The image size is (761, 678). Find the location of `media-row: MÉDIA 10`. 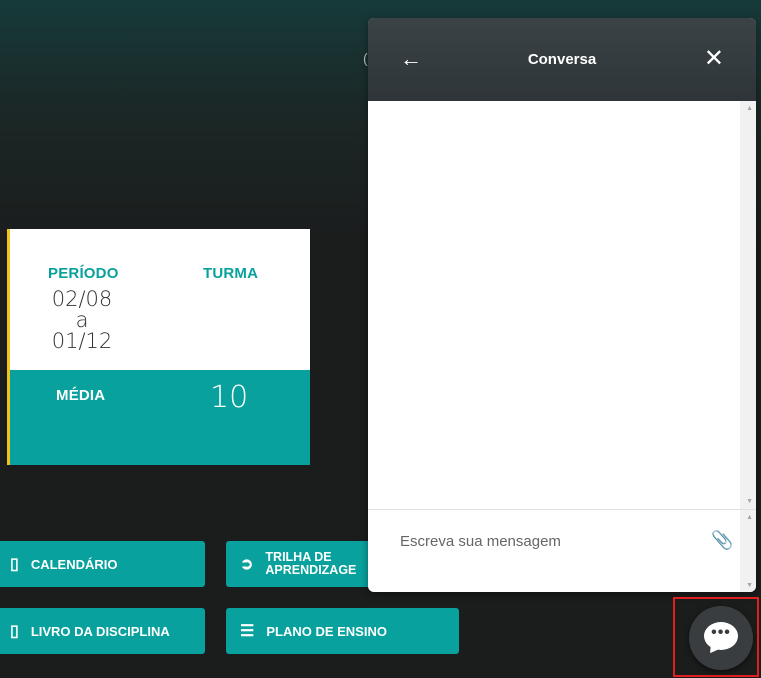

media-row: MÉDIA 10 is located at coordinates (160, 417).